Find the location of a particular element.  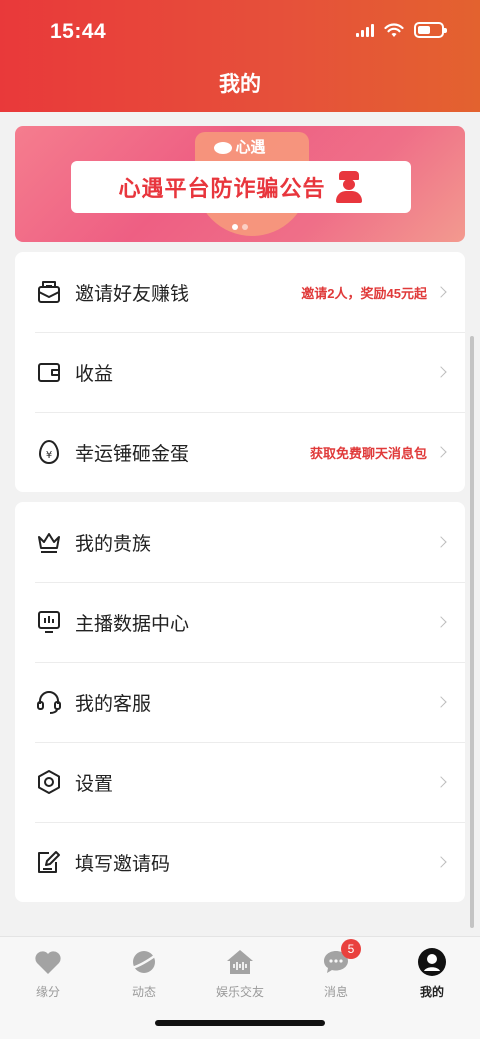

edit-note-icon is located at coordinates (49, 862).